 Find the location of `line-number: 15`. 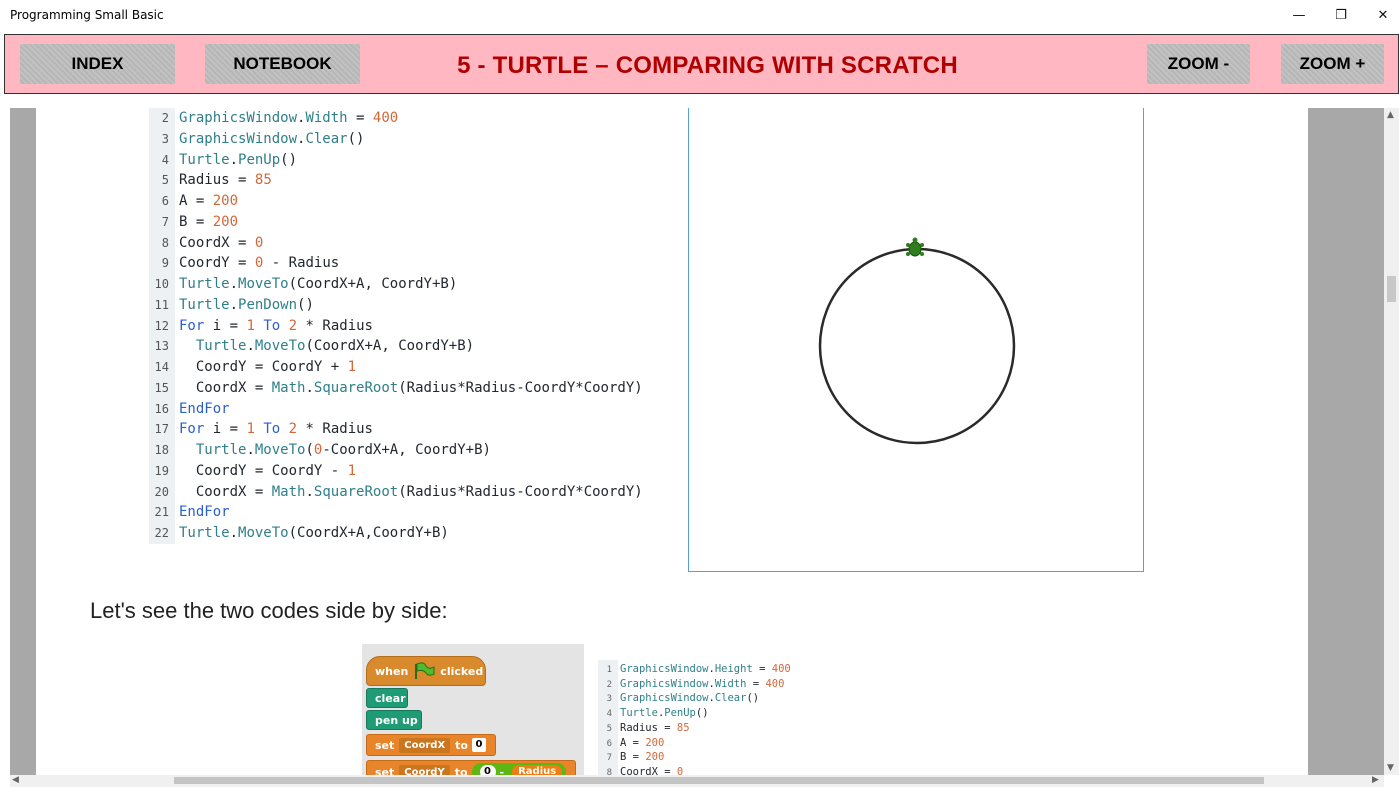

line-number: 15 is located at coordinates (161, 387).